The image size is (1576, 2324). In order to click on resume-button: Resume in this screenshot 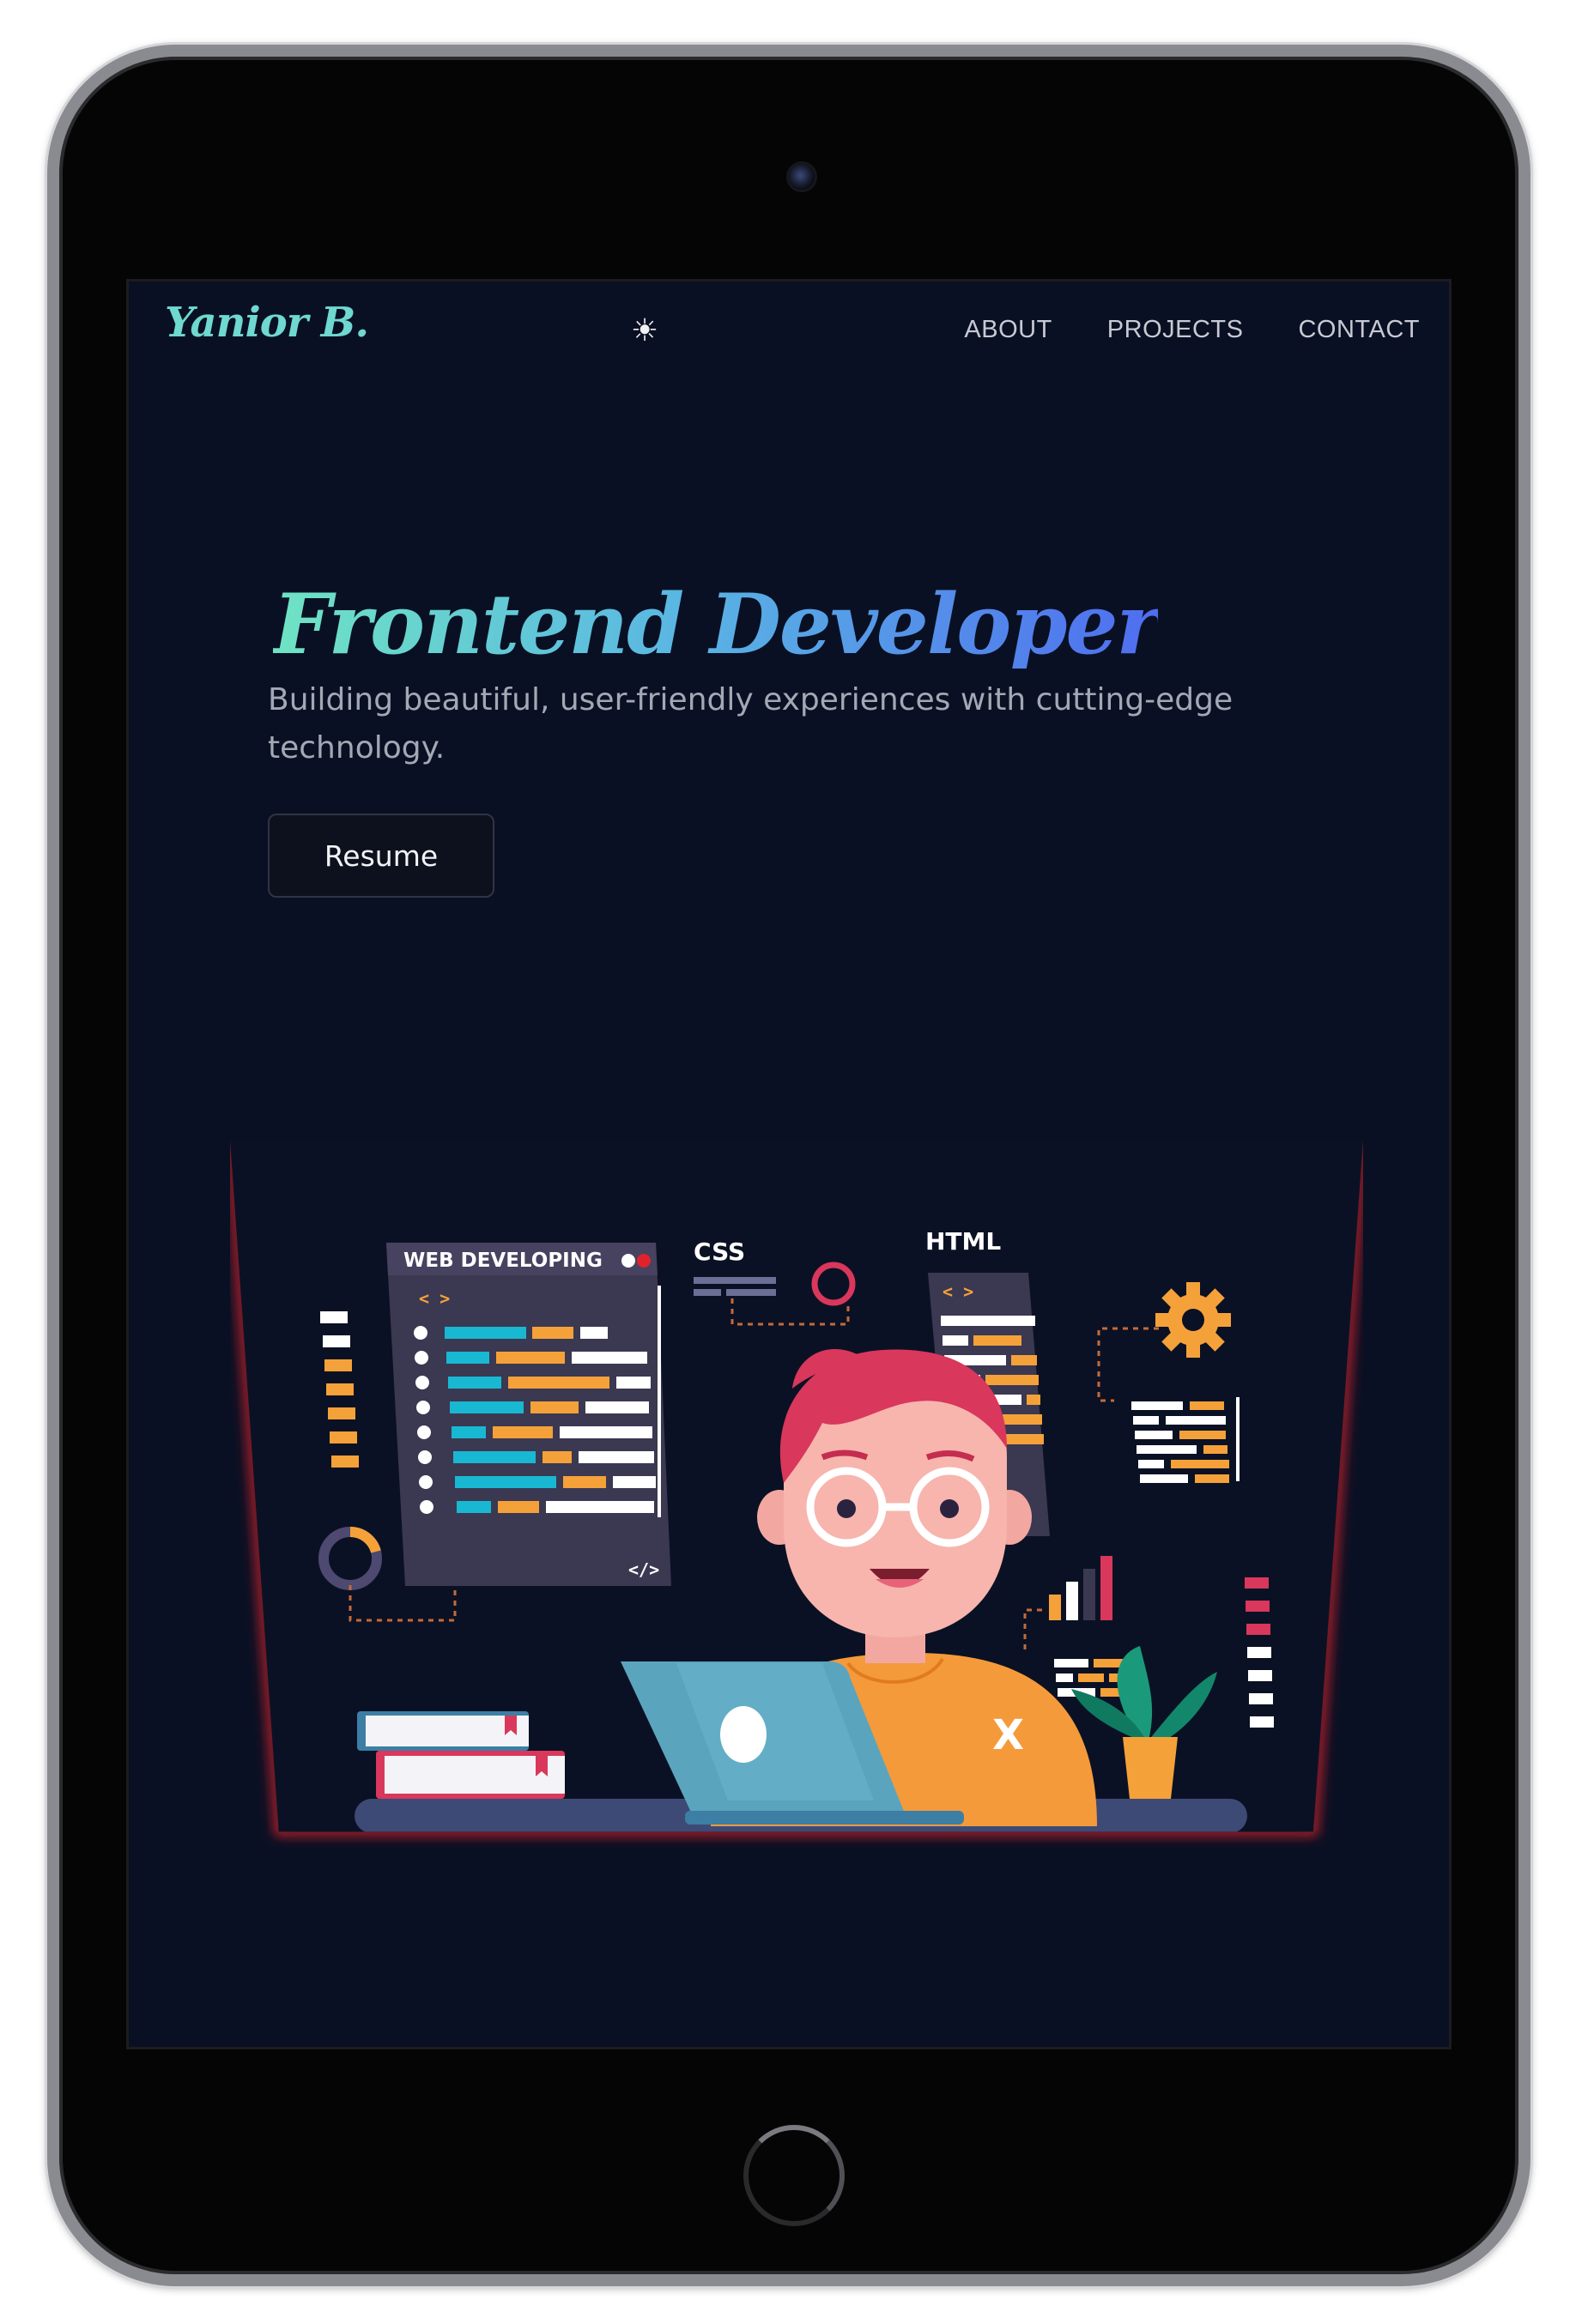, I will do `click(381, 856)`.